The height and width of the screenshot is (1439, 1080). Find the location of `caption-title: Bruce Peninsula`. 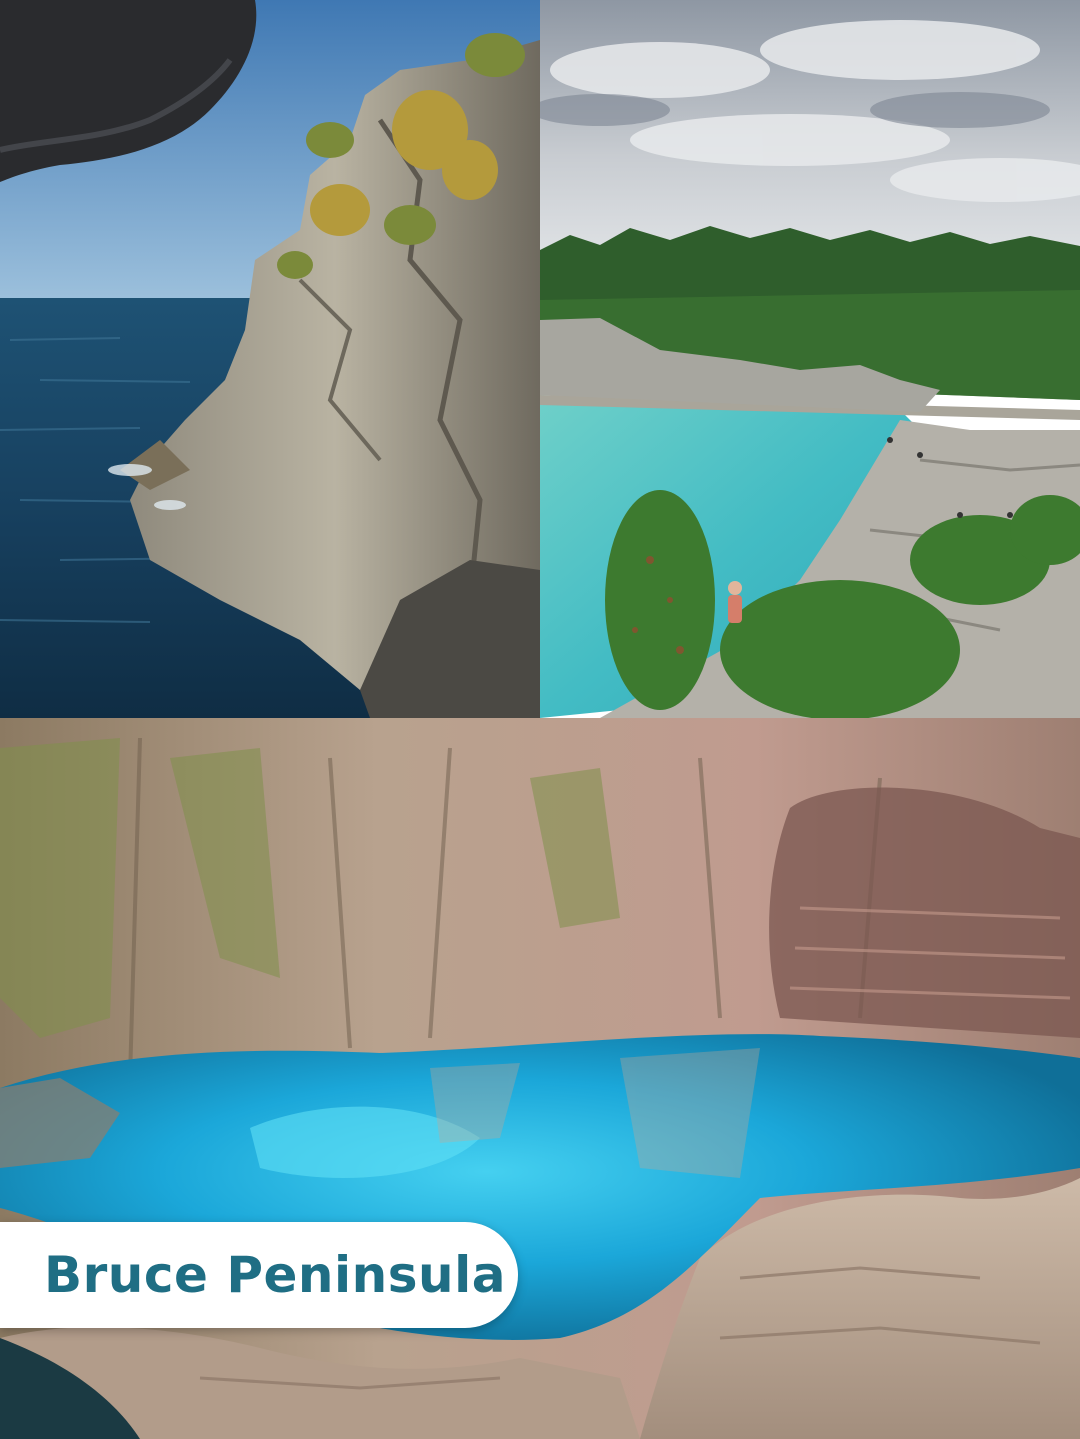

caption-title: Bruce Peninsula is located at coordinates (275, 1275).